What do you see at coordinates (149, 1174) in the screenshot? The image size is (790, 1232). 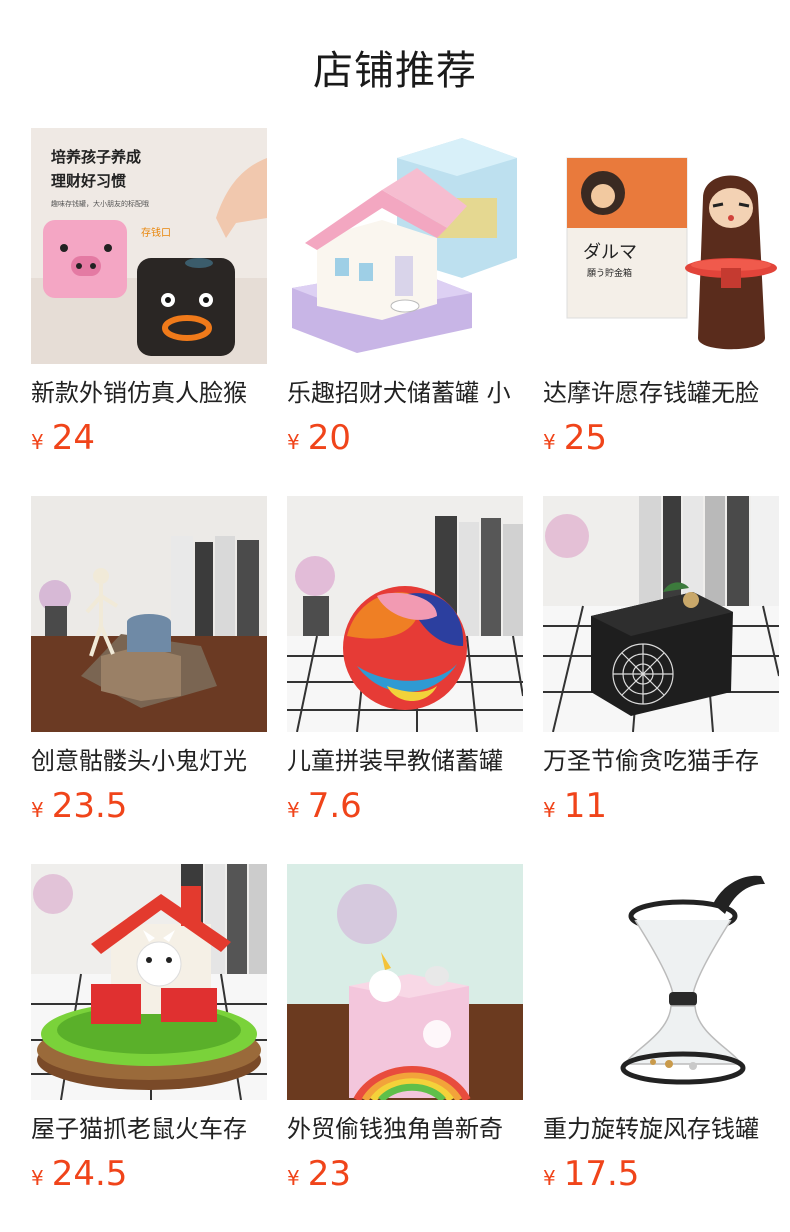 I see `product-price: ¥24.5` at bounding box center [149, 1174].